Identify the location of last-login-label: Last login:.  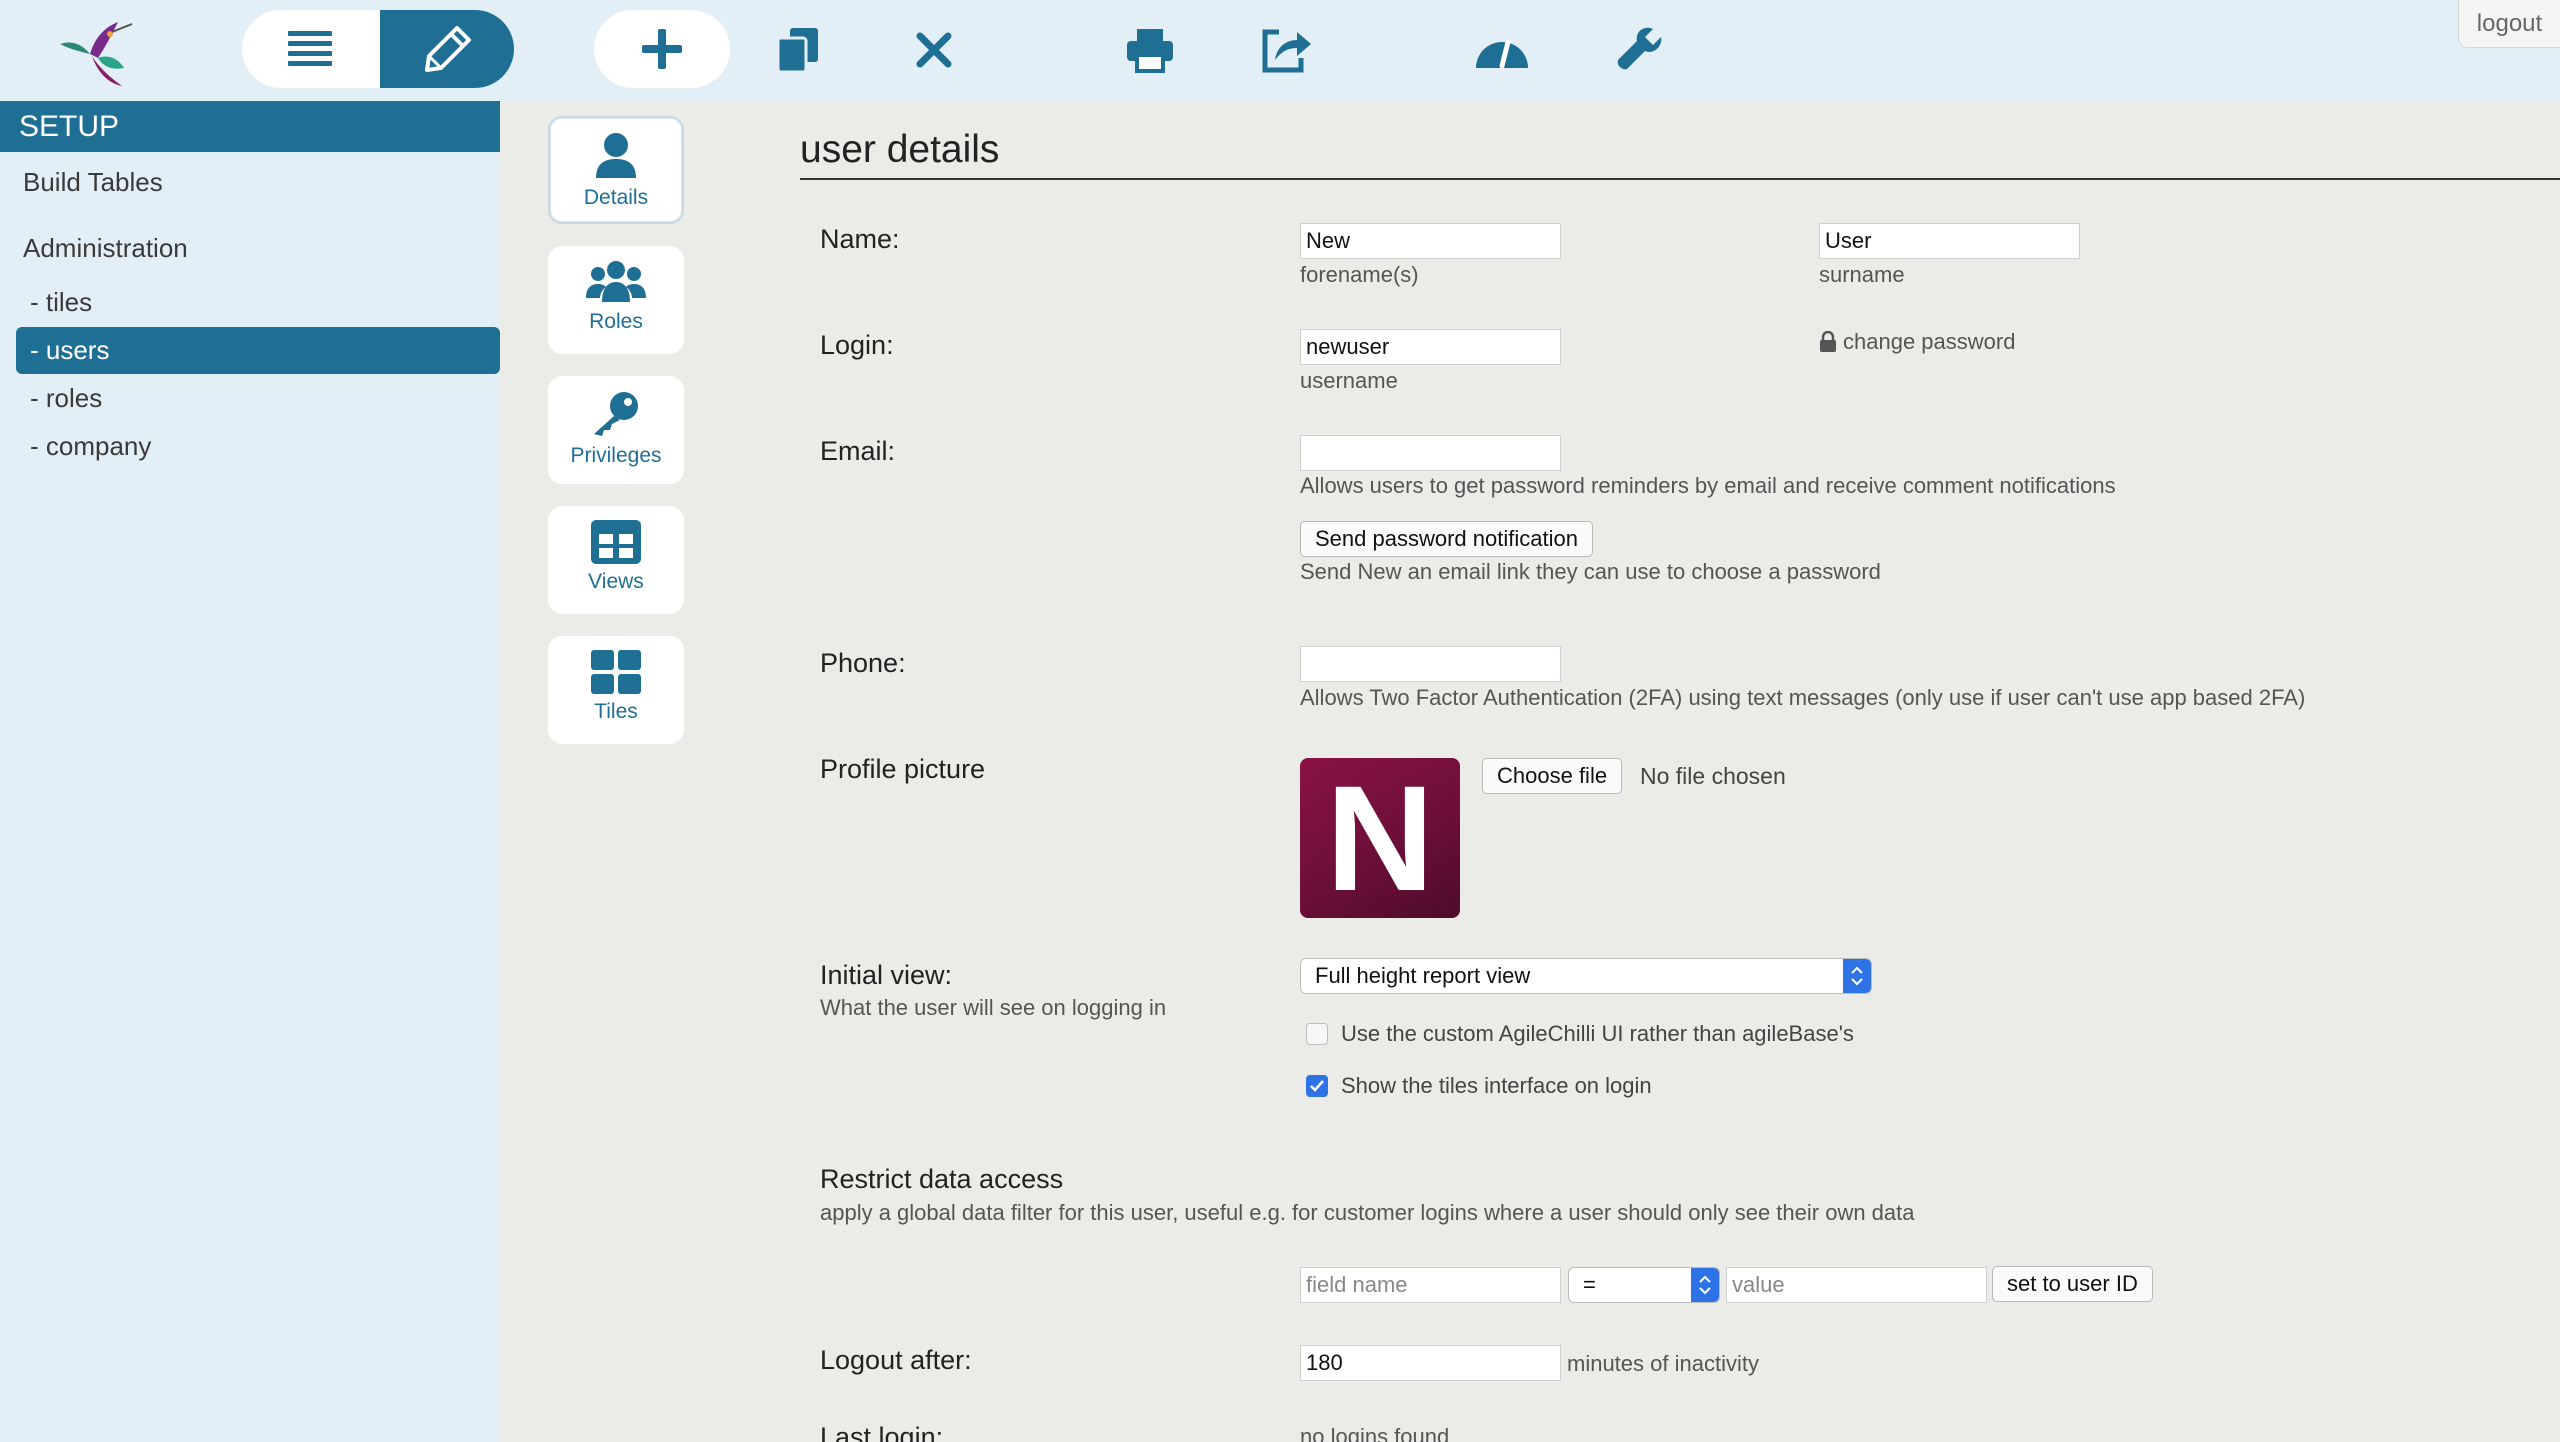
(882, 1432).